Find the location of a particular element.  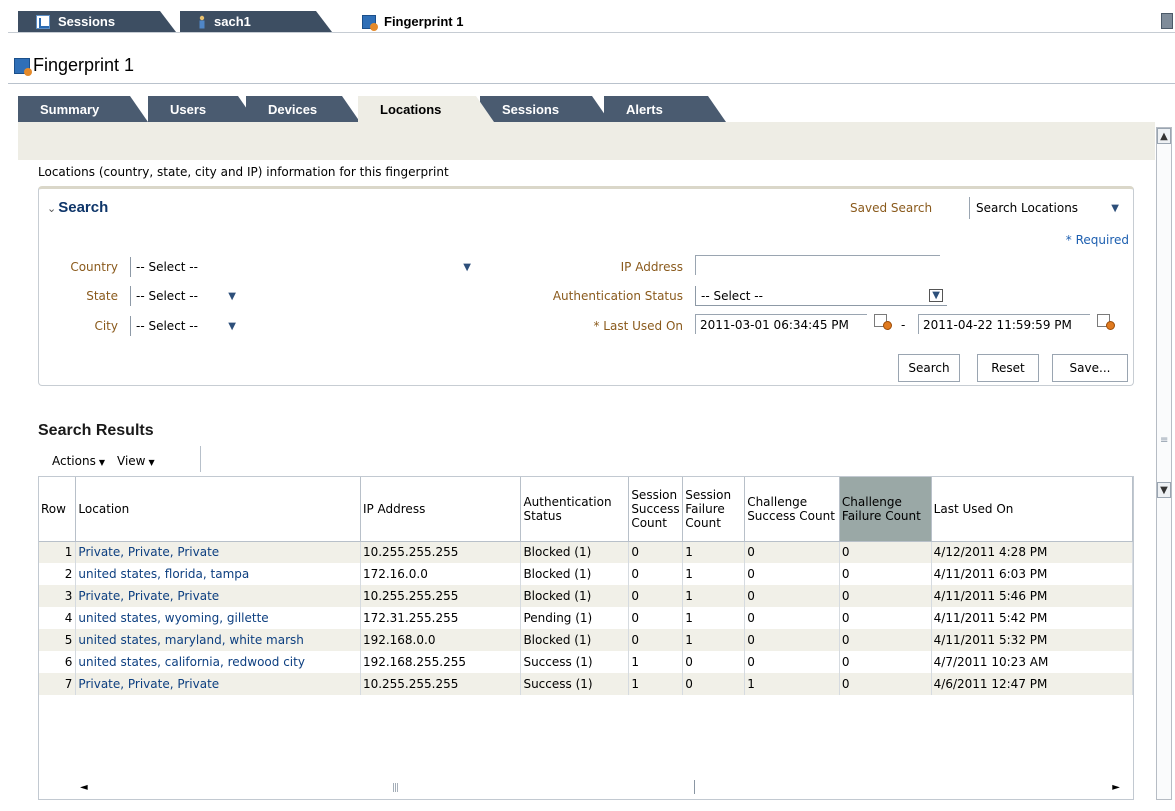

scroll-left-icon: ◄ is located at coordinates (84, 787).